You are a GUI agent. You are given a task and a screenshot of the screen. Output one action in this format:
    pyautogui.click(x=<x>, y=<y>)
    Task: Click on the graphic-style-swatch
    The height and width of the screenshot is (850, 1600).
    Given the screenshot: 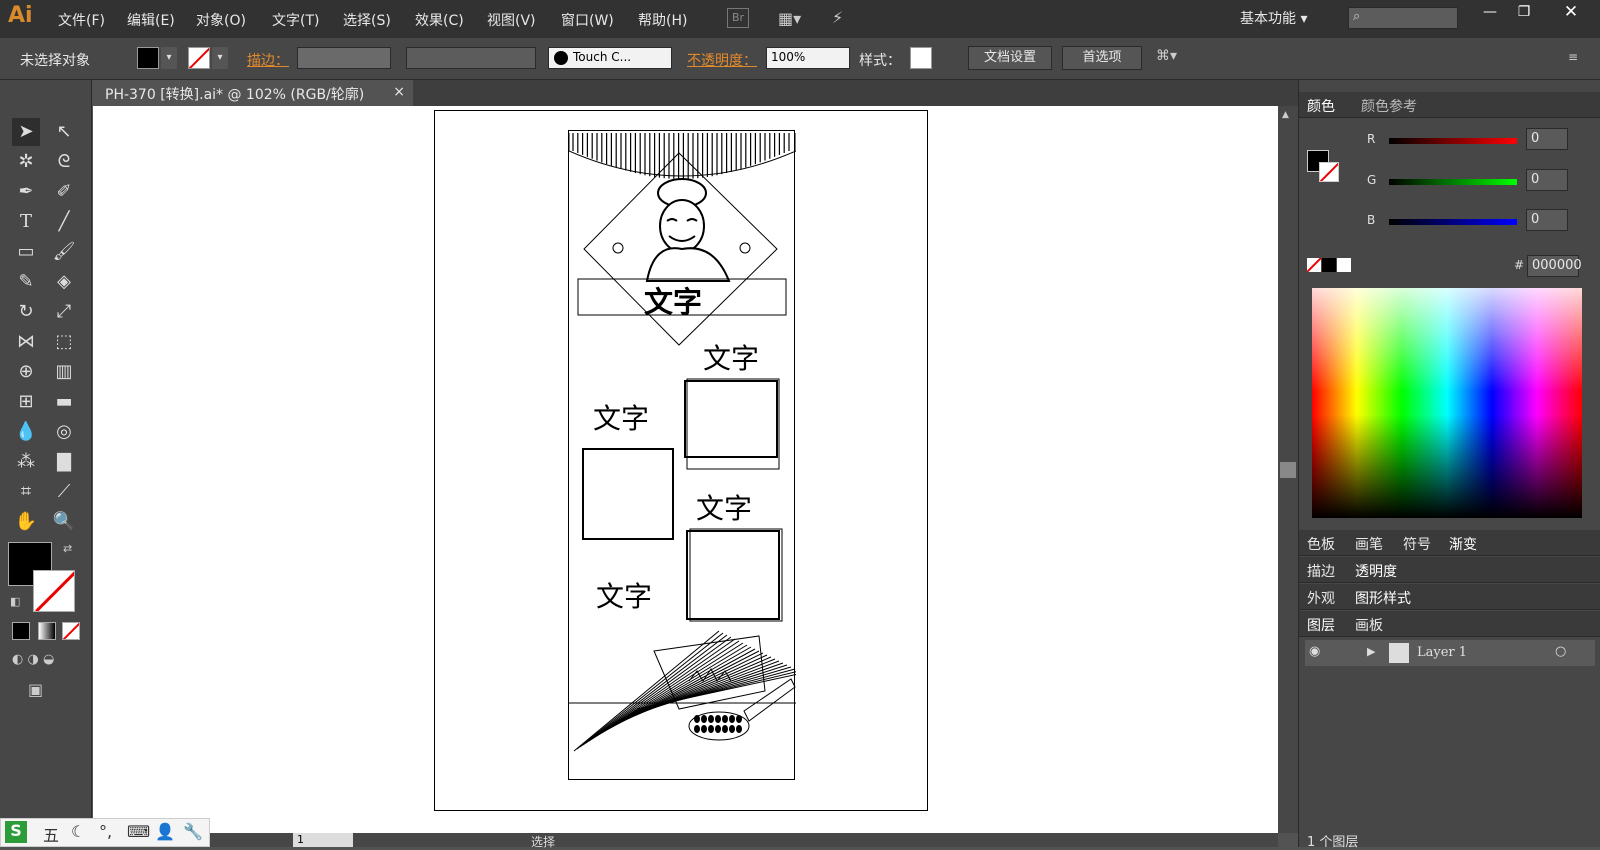 What is the action you would take?
    pyautogui.click(x=921, y=58)
    